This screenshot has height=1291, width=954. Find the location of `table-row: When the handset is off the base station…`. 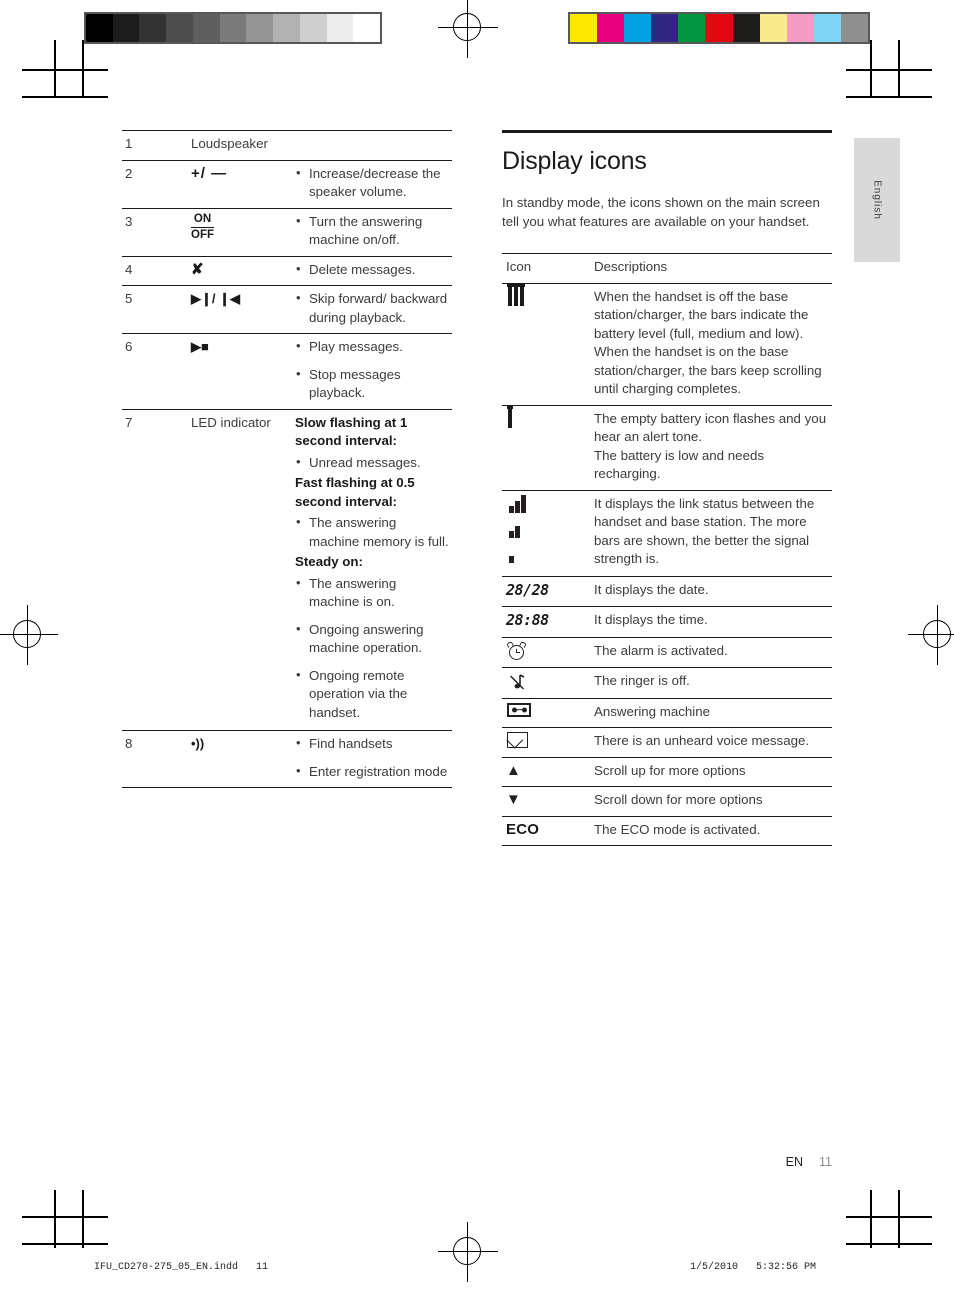

table-row: When the handset is off the base station… is located at coordinates (667, 343).